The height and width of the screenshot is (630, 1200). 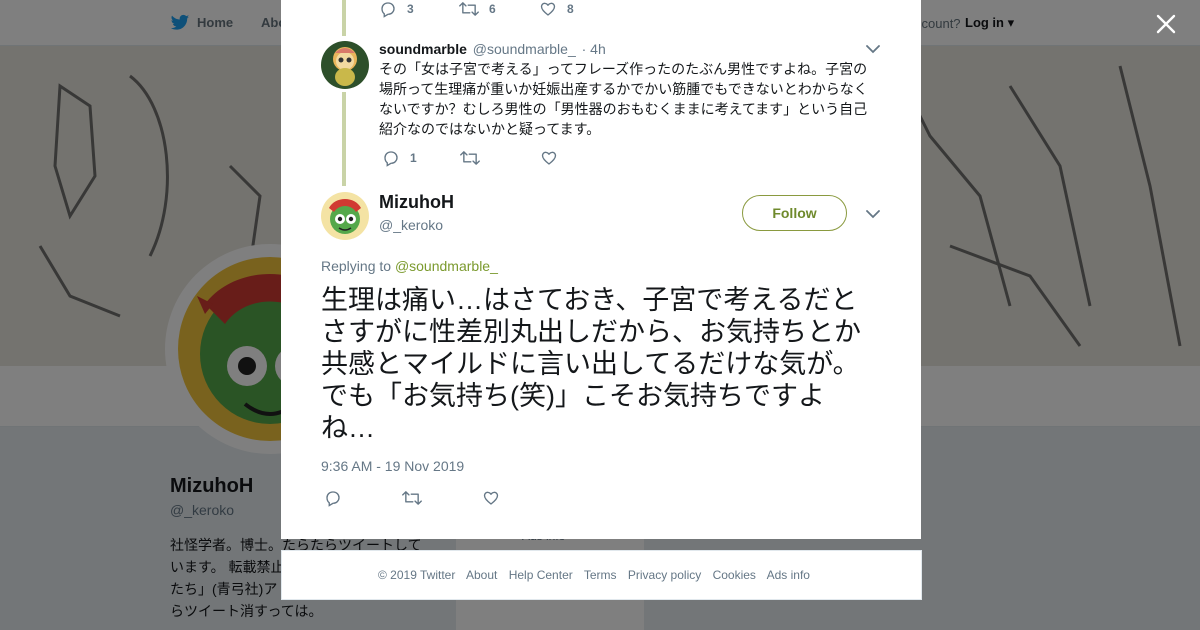 What do you see at coordinates (413, 158) in the screenshot?
I see `reply-count: 1` at bounding box center [413, 158].